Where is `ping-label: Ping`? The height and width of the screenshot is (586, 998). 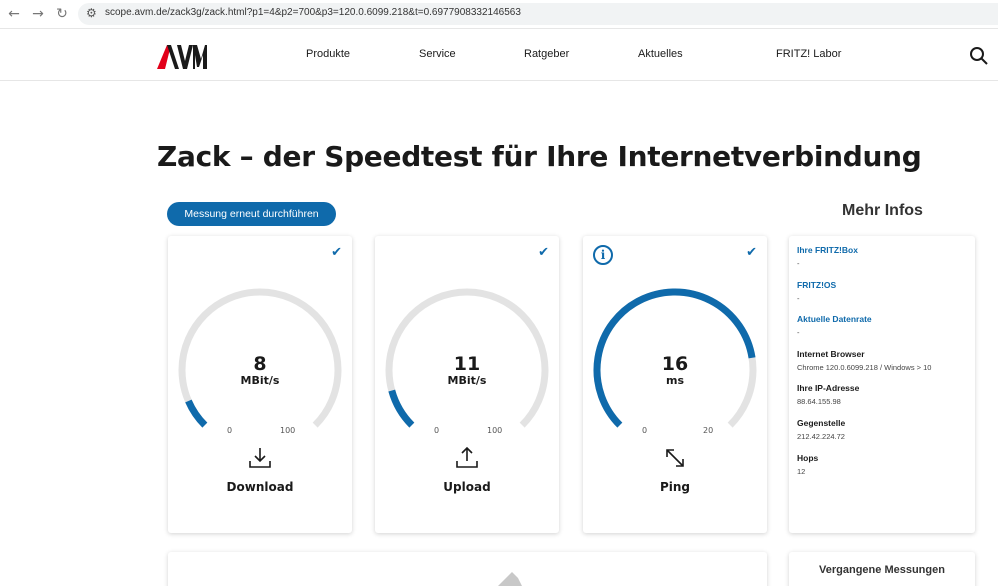 ping-label: Ping is located at coordinates (675, 487).